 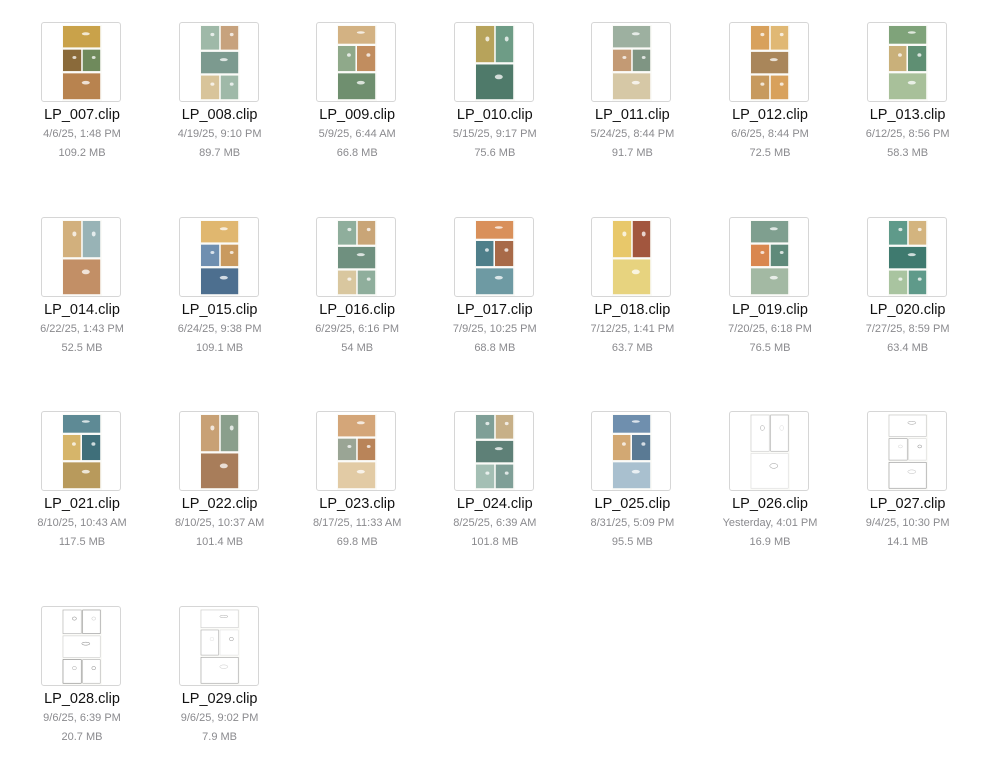 I want to click on file-name: LP_020.clip, so click(x=907, y=309).